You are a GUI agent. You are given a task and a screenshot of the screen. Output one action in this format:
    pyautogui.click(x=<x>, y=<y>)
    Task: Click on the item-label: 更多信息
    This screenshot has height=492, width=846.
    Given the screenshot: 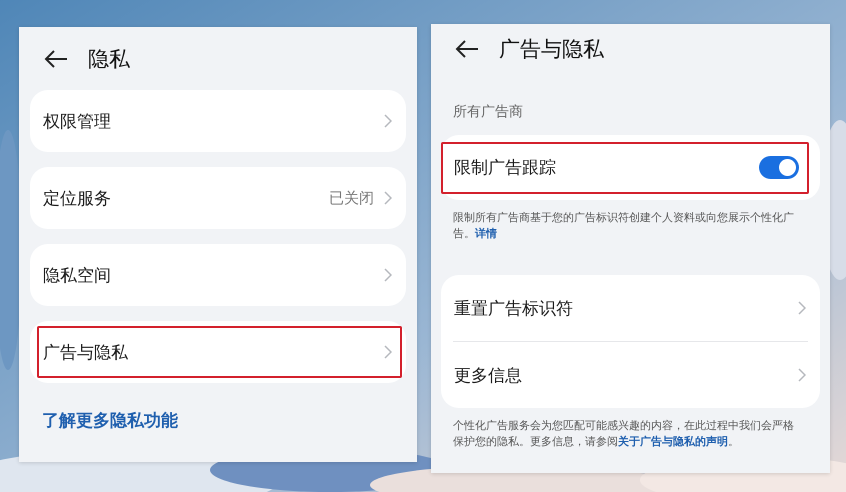 What is the action you would take?
    pyautogui.click(x=488, y=375)
    